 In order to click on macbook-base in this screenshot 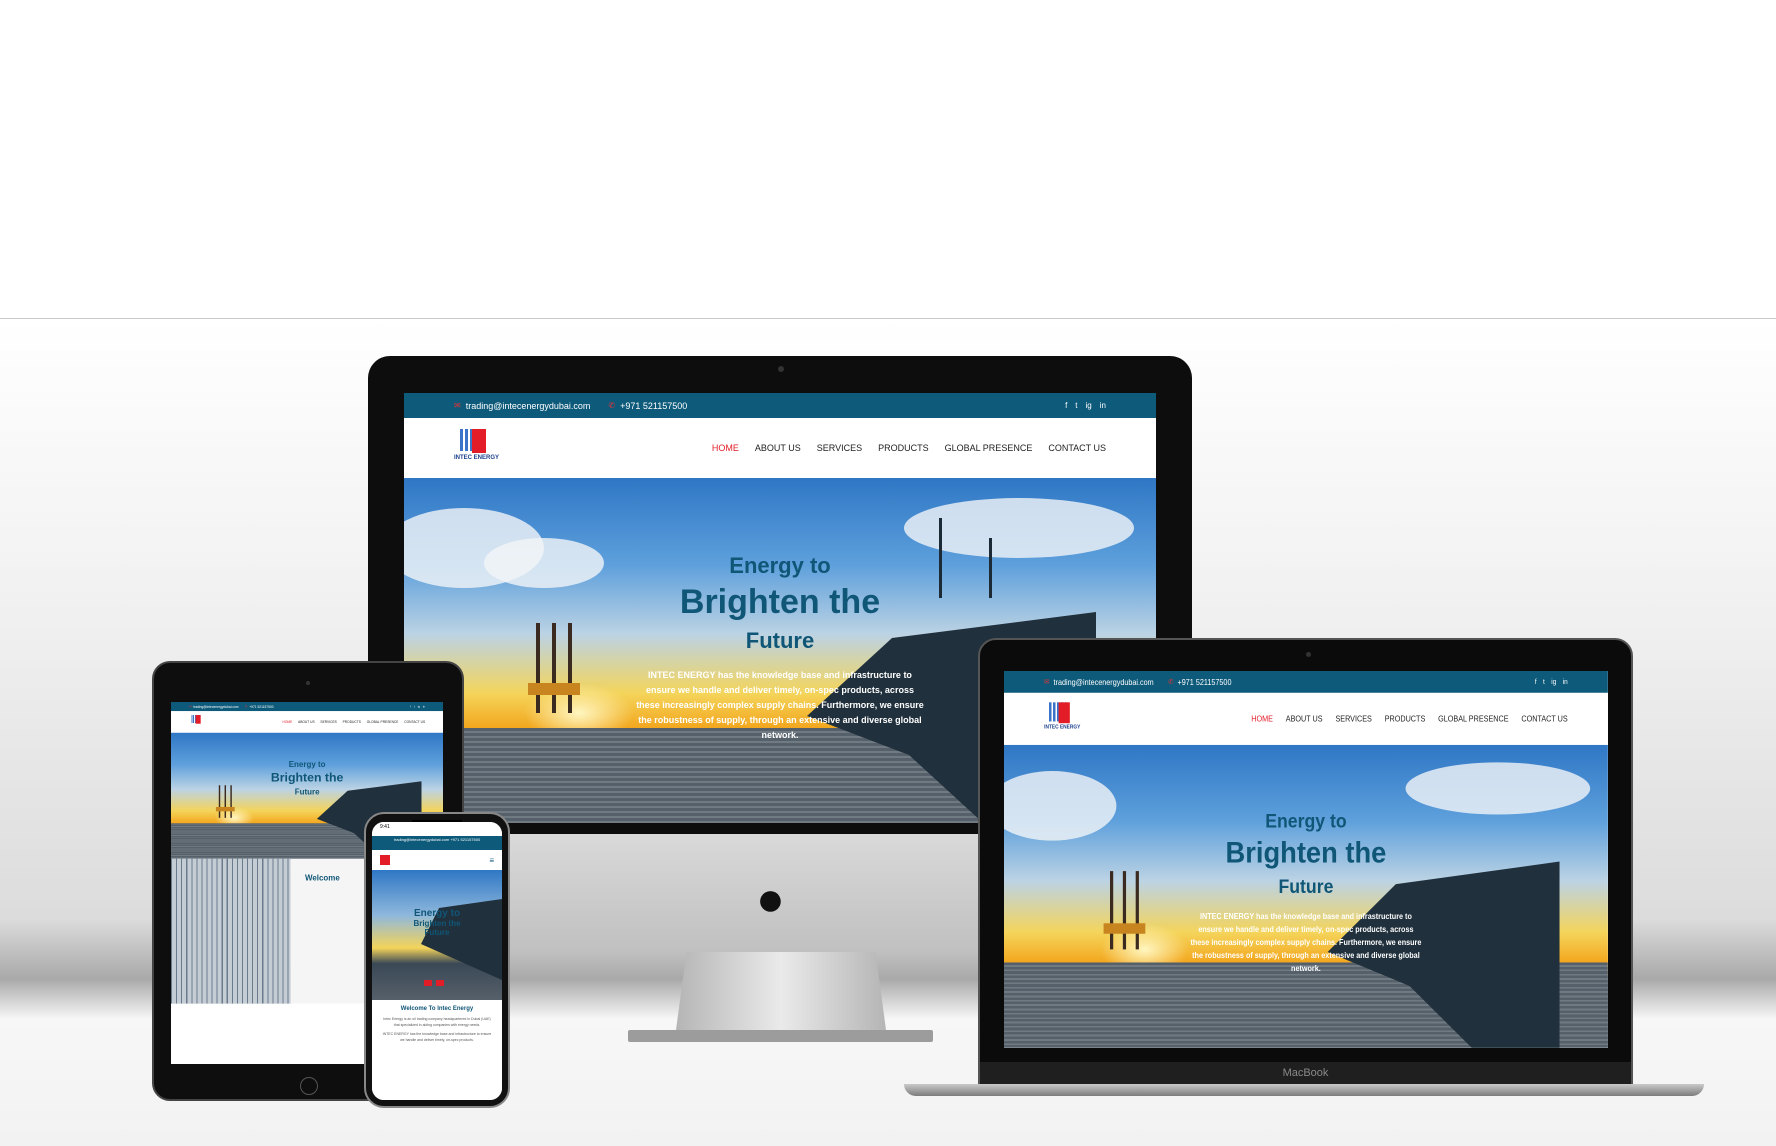, I will do `click(1304, 1090)`.